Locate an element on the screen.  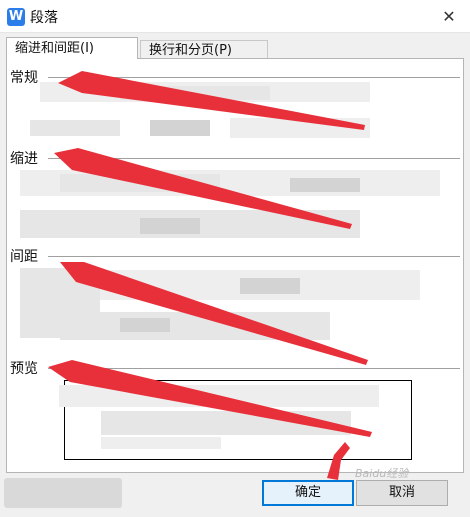
section-divider-preview is located at coordinates (254, 368).